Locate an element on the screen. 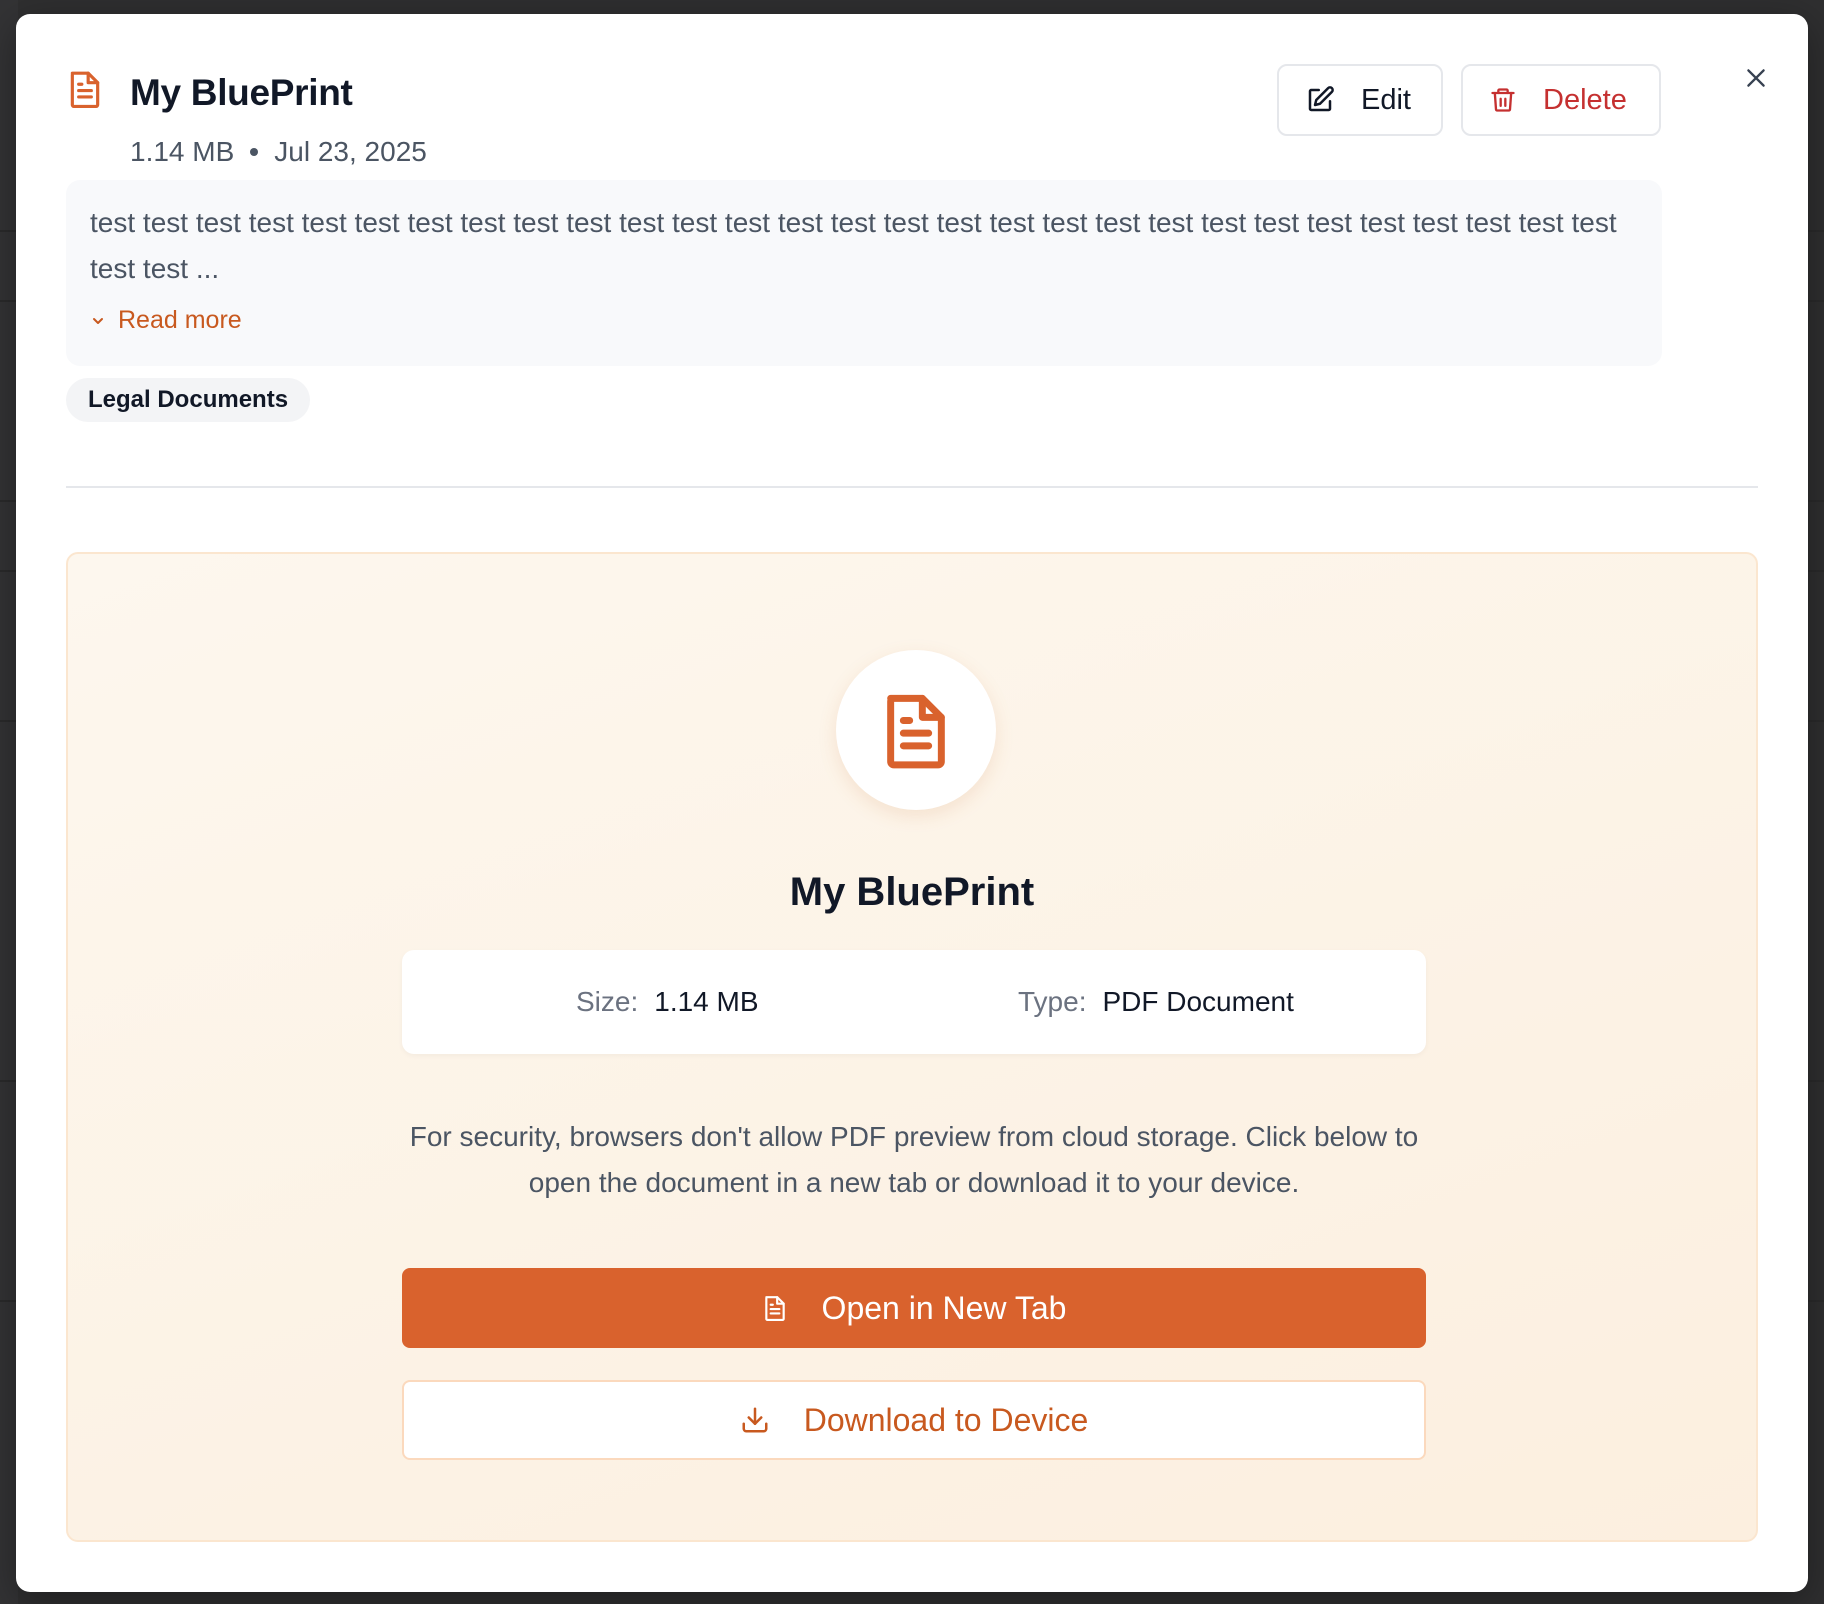 This screenshot has width=1824, height=1604. read-more-label: Read more is located at coordinates (180, 320).